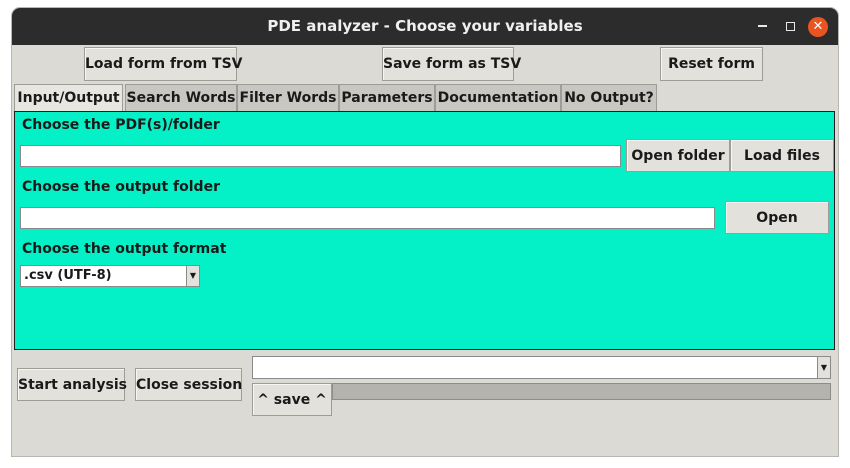 The width and height of the screenshot is (850, 468). I want to click on output-format-select: .csv (UTF-8) ▼, so click(110, 276).